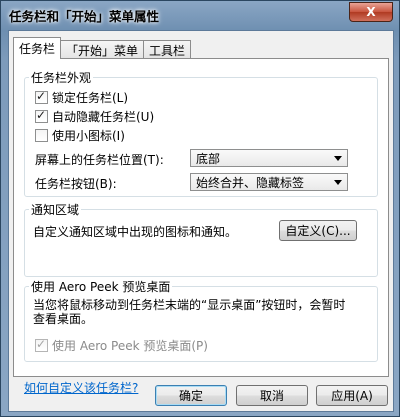 The width and height of the screenshot is (400, 417). I want to click on ok-button: 确定, so click(191, 395).